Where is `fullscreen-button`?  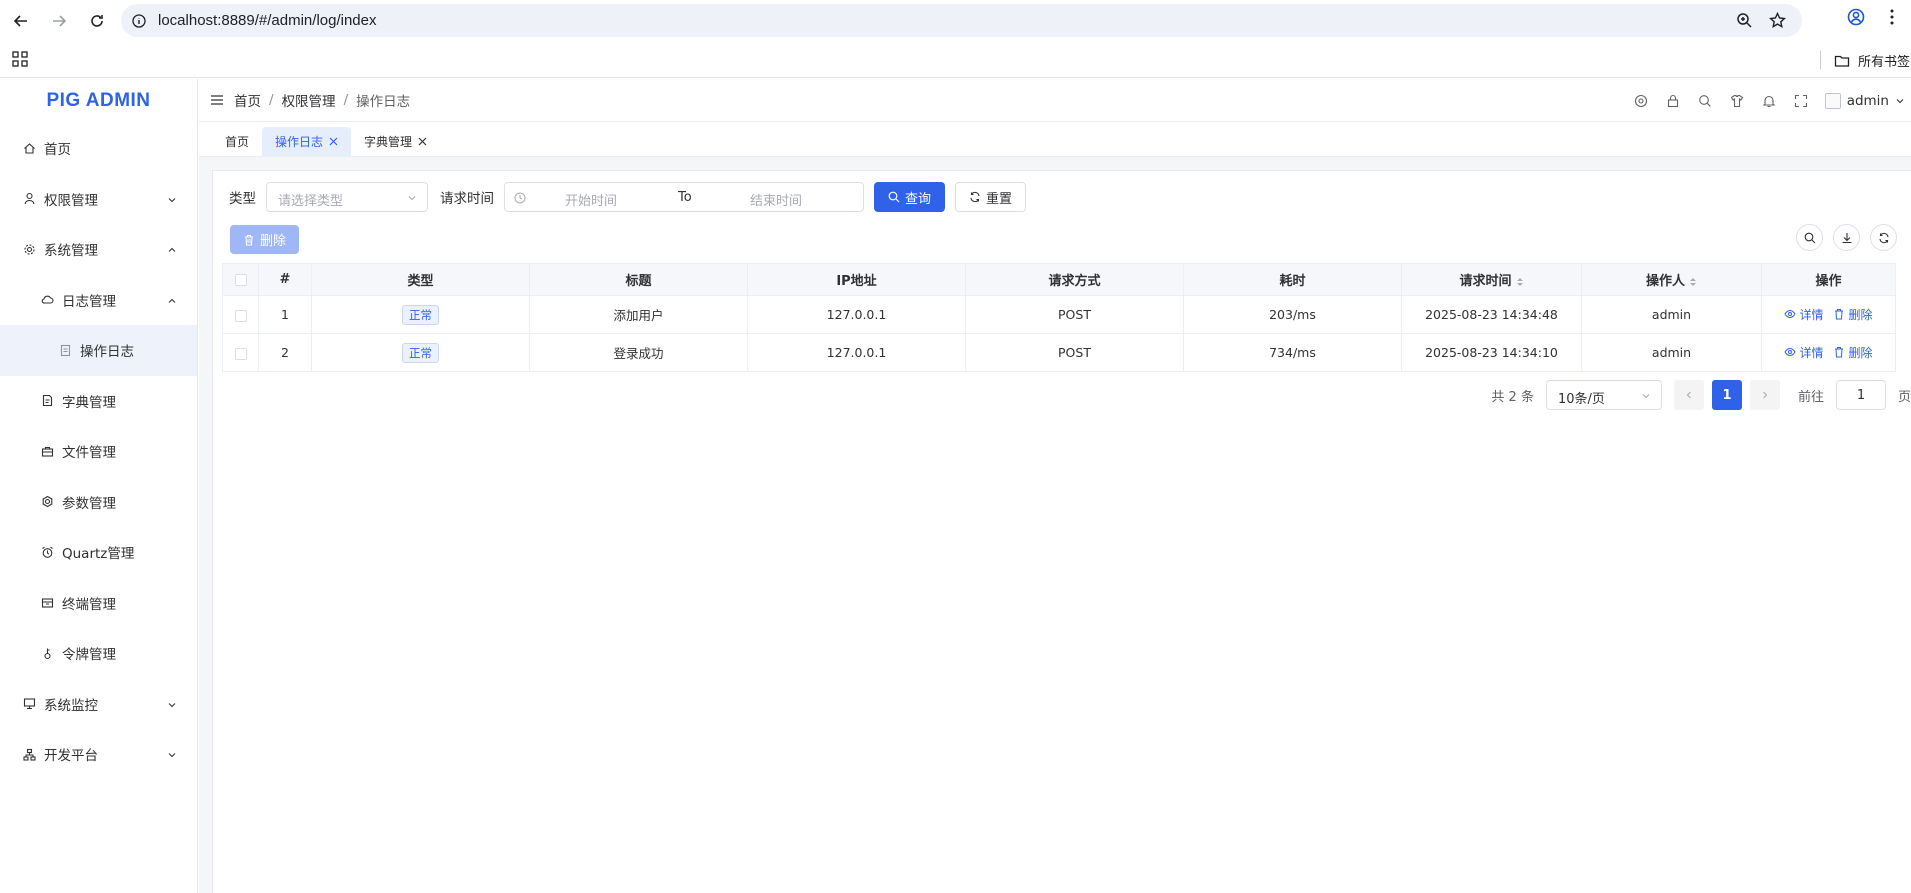
fullscreen-button is located at coordinates (1801, 100).